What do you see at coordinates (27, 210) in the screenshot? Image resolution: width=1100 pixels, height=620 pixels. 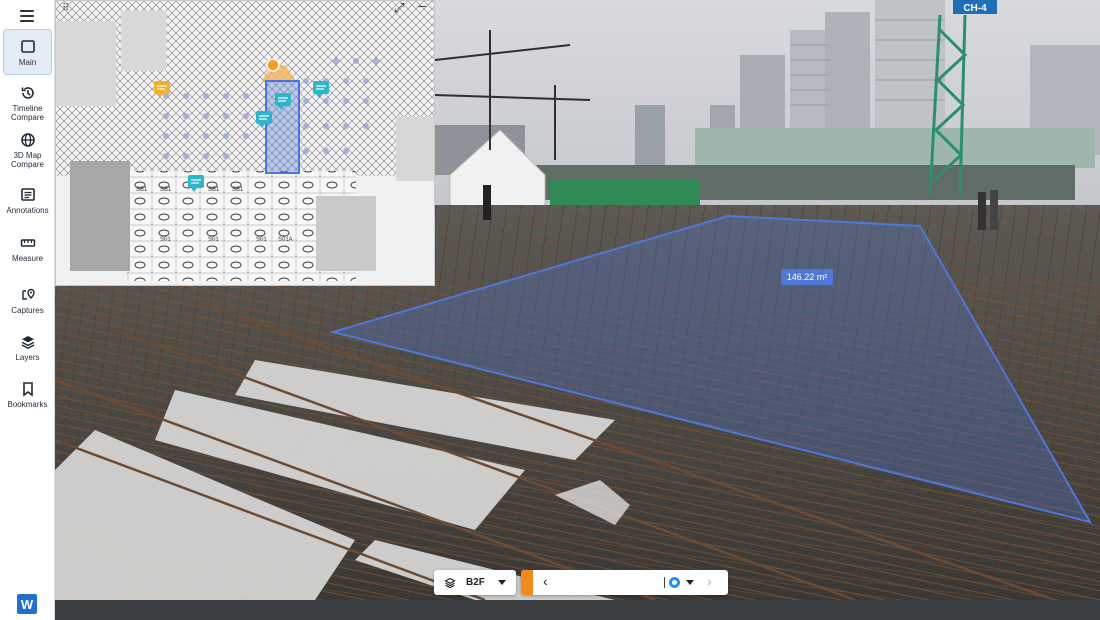 I see `sidebar-item-label: Annotations` at bounding box center [27, 210].